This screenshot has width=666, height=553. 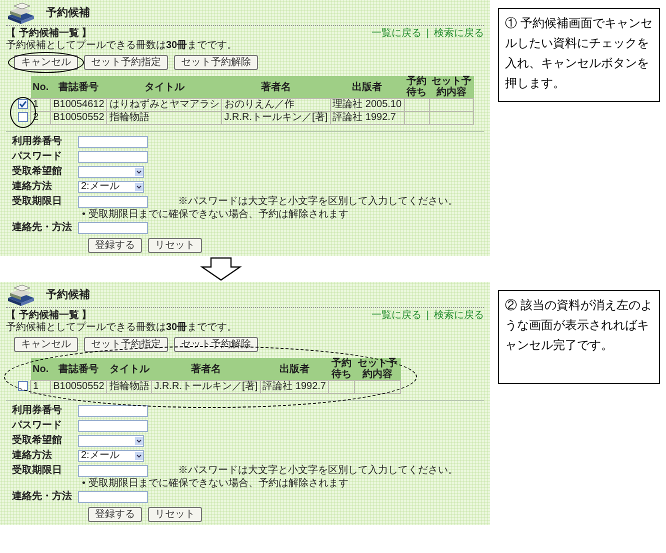 What do you see at coordinates (216, 62) in the screenshot?
I see `action-button: セット予約解除` at bounding box center [216, 62].